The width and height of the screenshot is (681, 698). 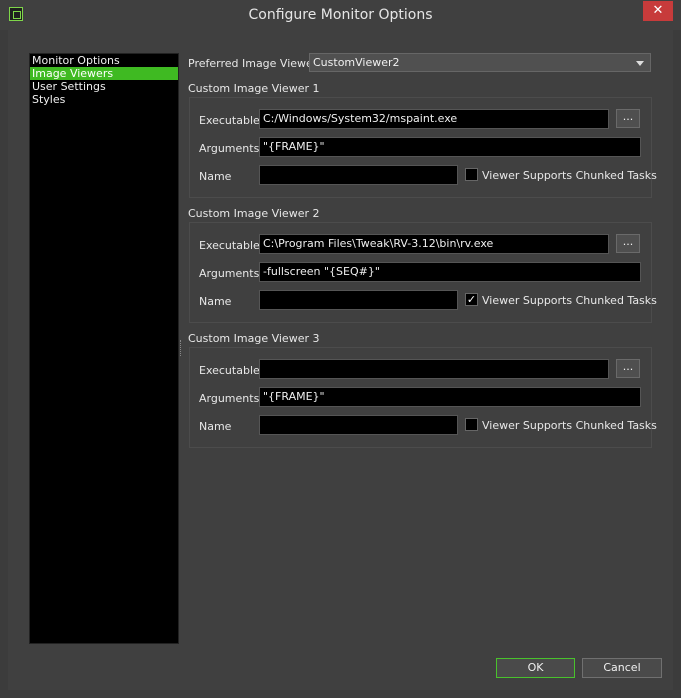 I want to click on viewer2-title: Custom Image Viewer 2, so click(x=254, y=213).